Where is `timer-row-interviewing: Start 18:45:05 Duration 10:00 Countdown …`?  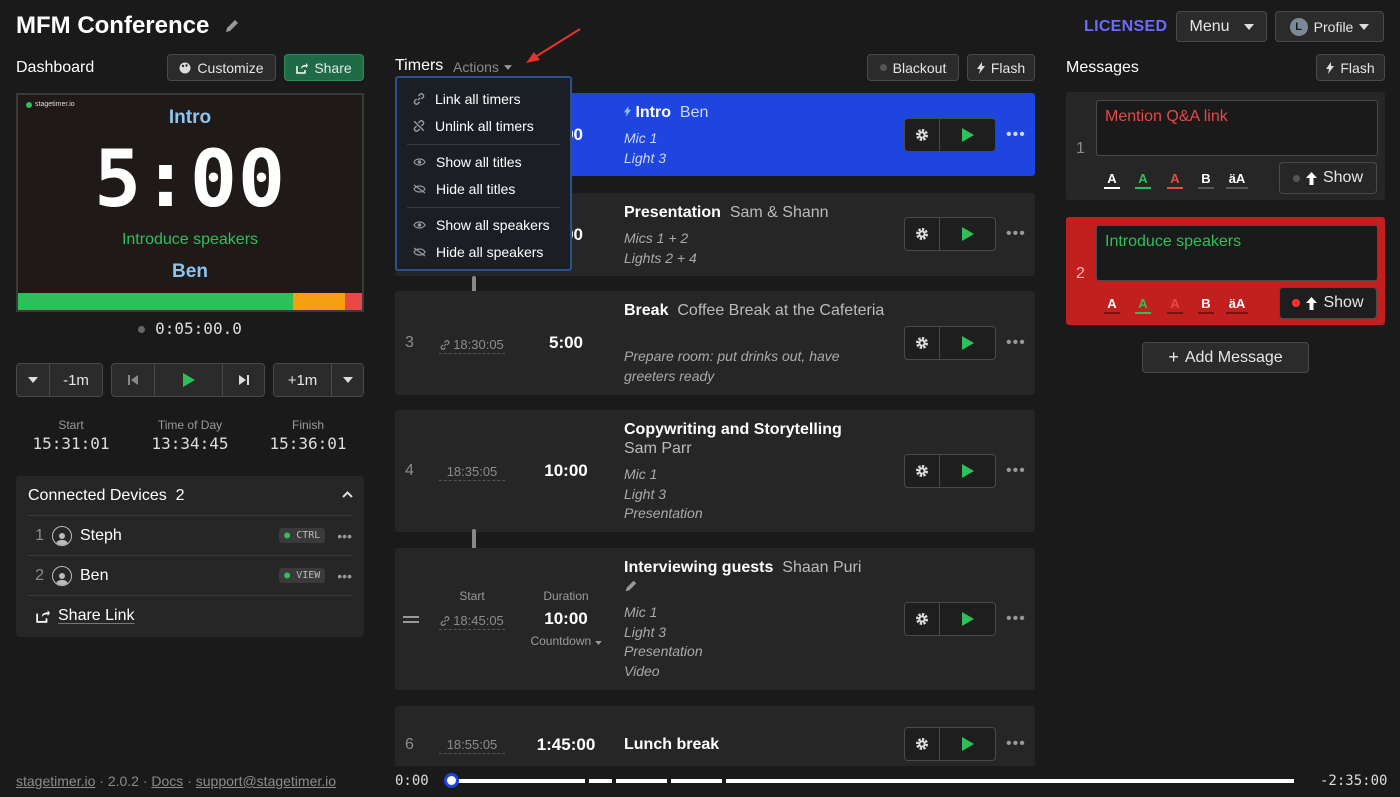
timer-row-interviewing: Start 18:45:05 Duration 10:00 Countdown … is located at coordinates (715, 619).